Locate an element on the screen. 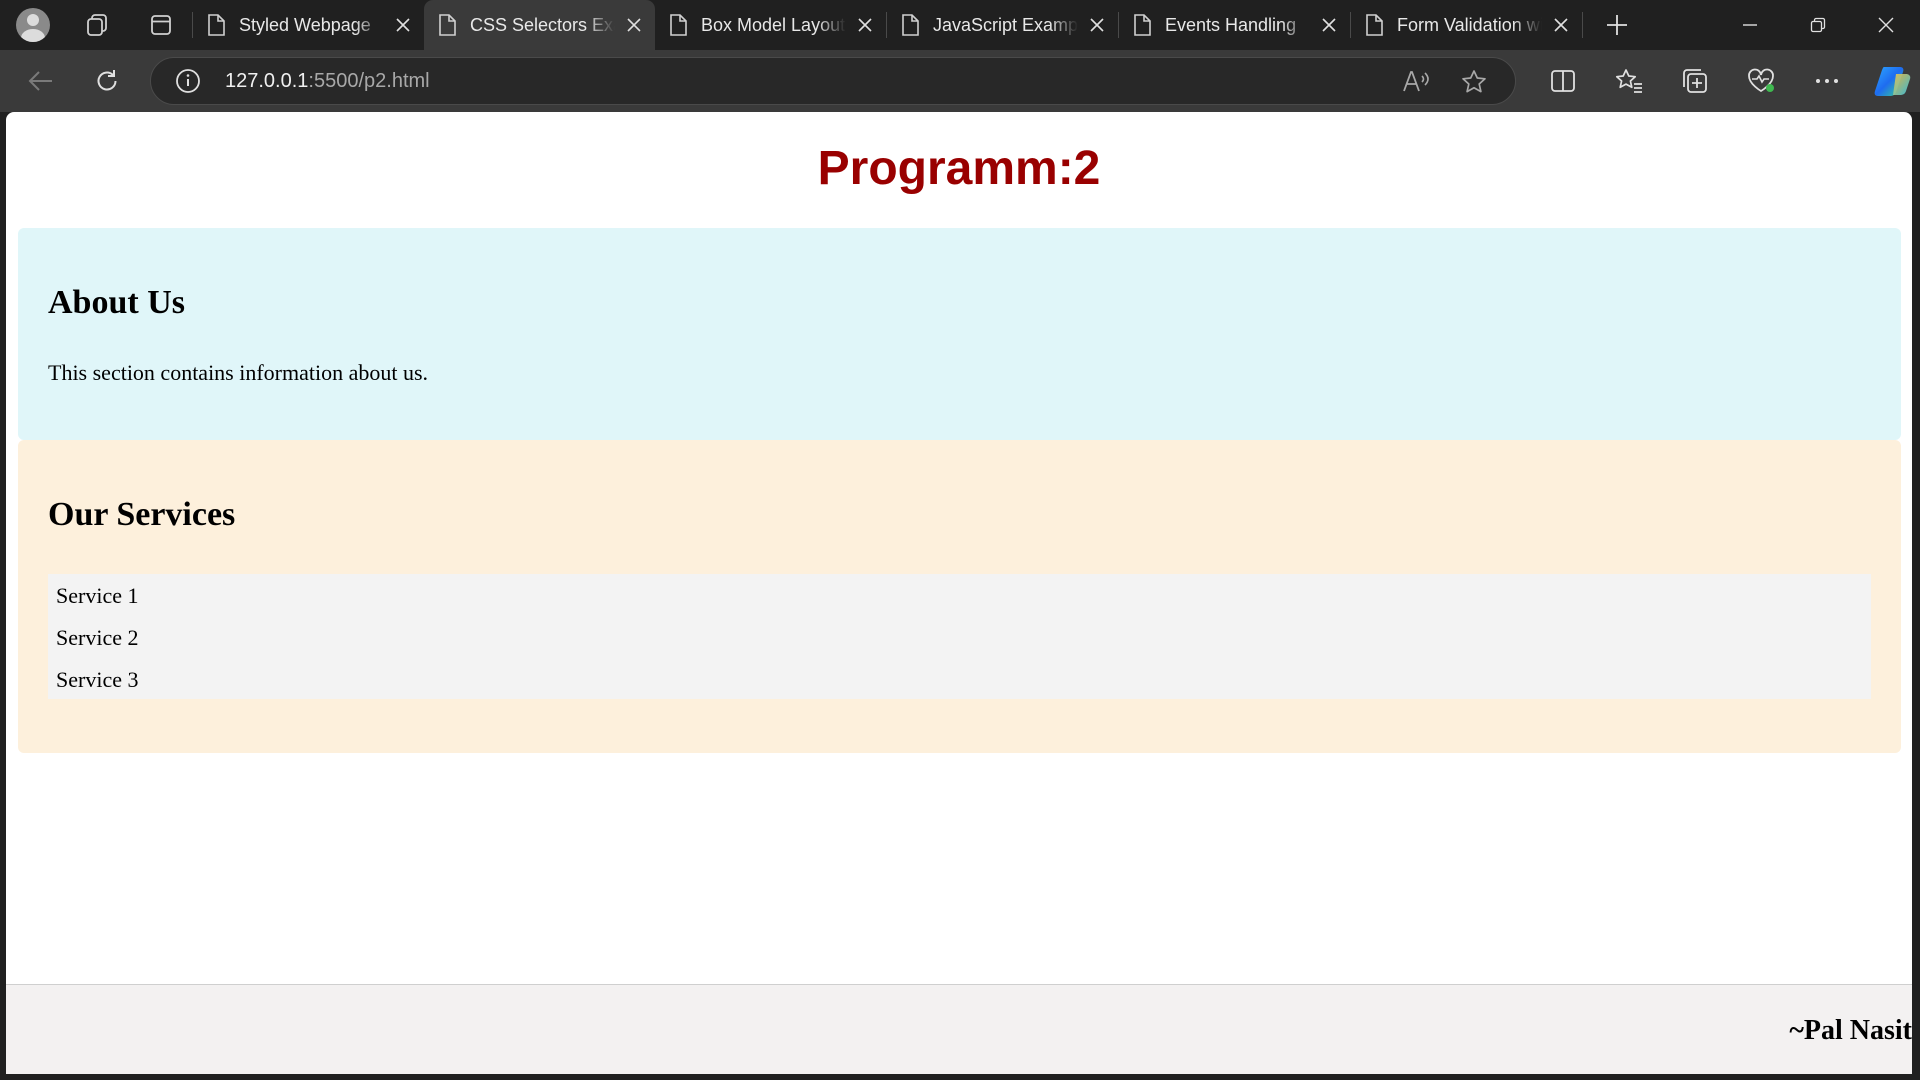 Image resolution: width=1920 pixels, height=1080 pixels. page-footer: ~Pal Nasit is located at coordinates (959, 1029).